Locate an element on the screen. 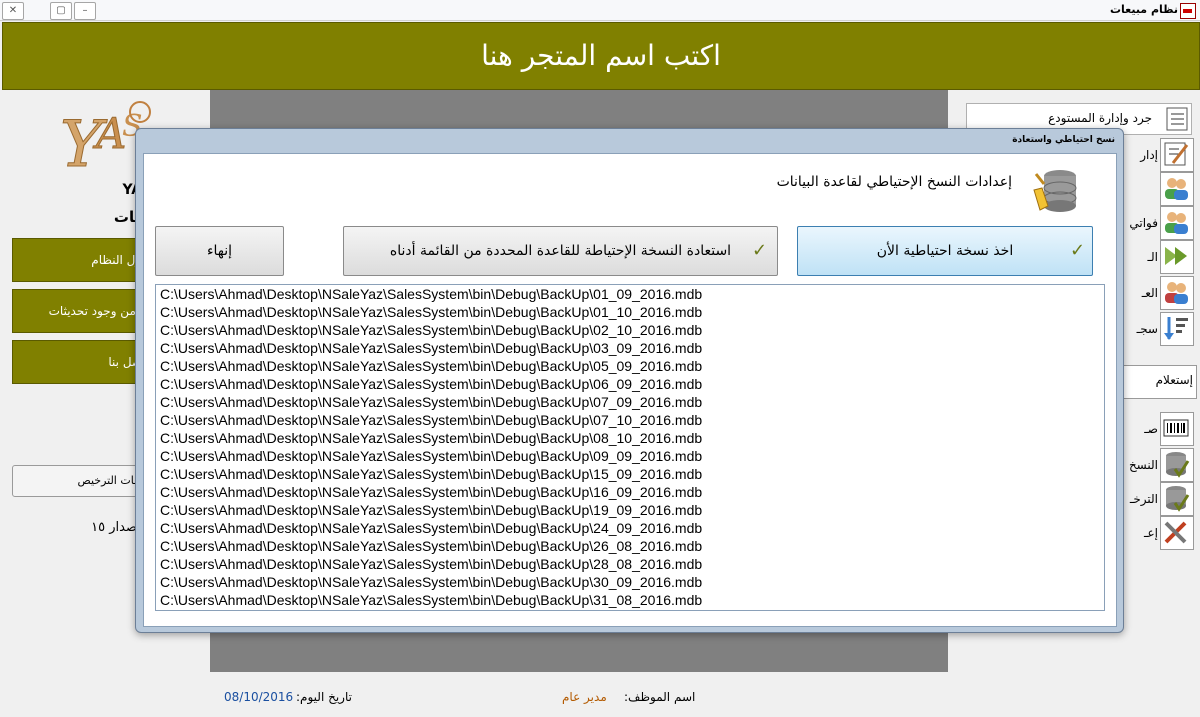 This screenshot has height=717, width=1200. database-settings-icon is located at coordinates (1055, 191).